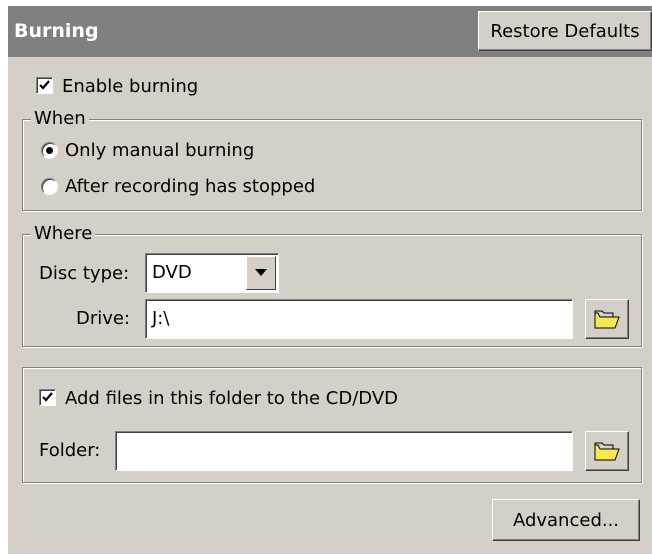 This screenshot has height=555, width=652. I want to click on drive-field: J:\, so click(359, 319).